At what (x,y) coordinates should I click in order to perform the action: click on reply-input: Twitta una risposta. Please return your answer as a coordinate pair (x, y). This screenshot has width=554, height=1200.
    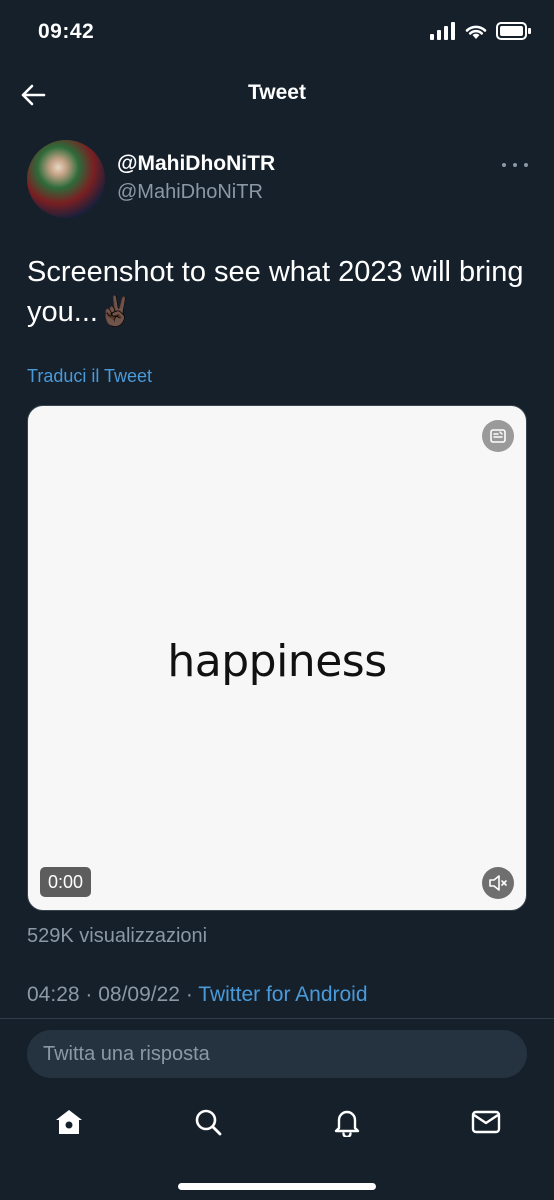
    Looking at the image, I should click on (277, 1054).